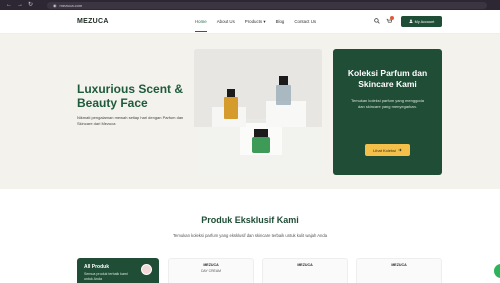  I want to click on chevron-down-icon: ▾, so click(264, 21).